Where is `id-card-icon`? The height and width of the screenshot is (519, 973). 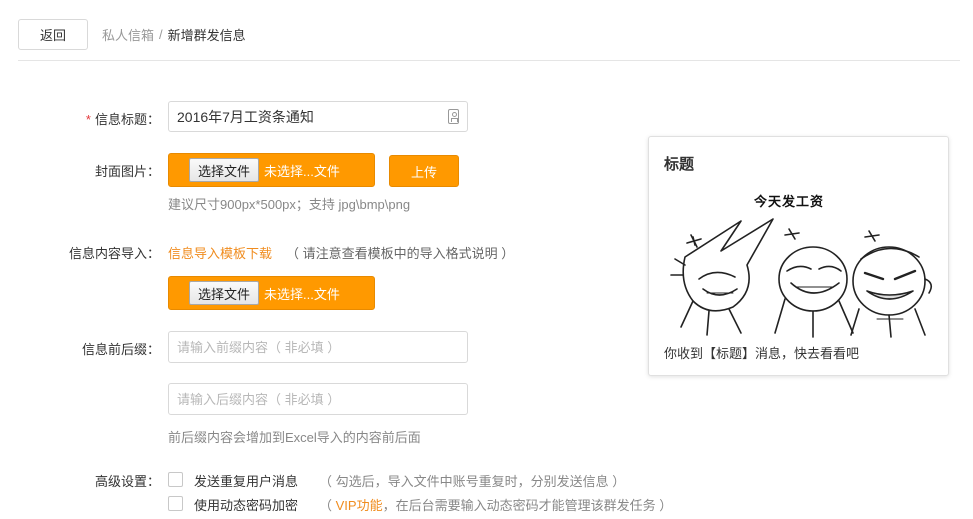 id-card-icon is located at coordinates (453, 116).